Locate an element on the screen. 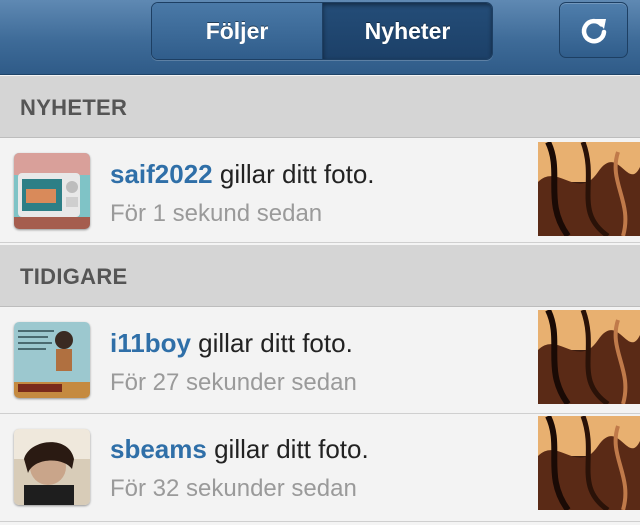 Image resolution: width=640 pixels, height=525 pixels. notification-text: saif2022 gillar ditt foto. is located at coordinates (242, 174).